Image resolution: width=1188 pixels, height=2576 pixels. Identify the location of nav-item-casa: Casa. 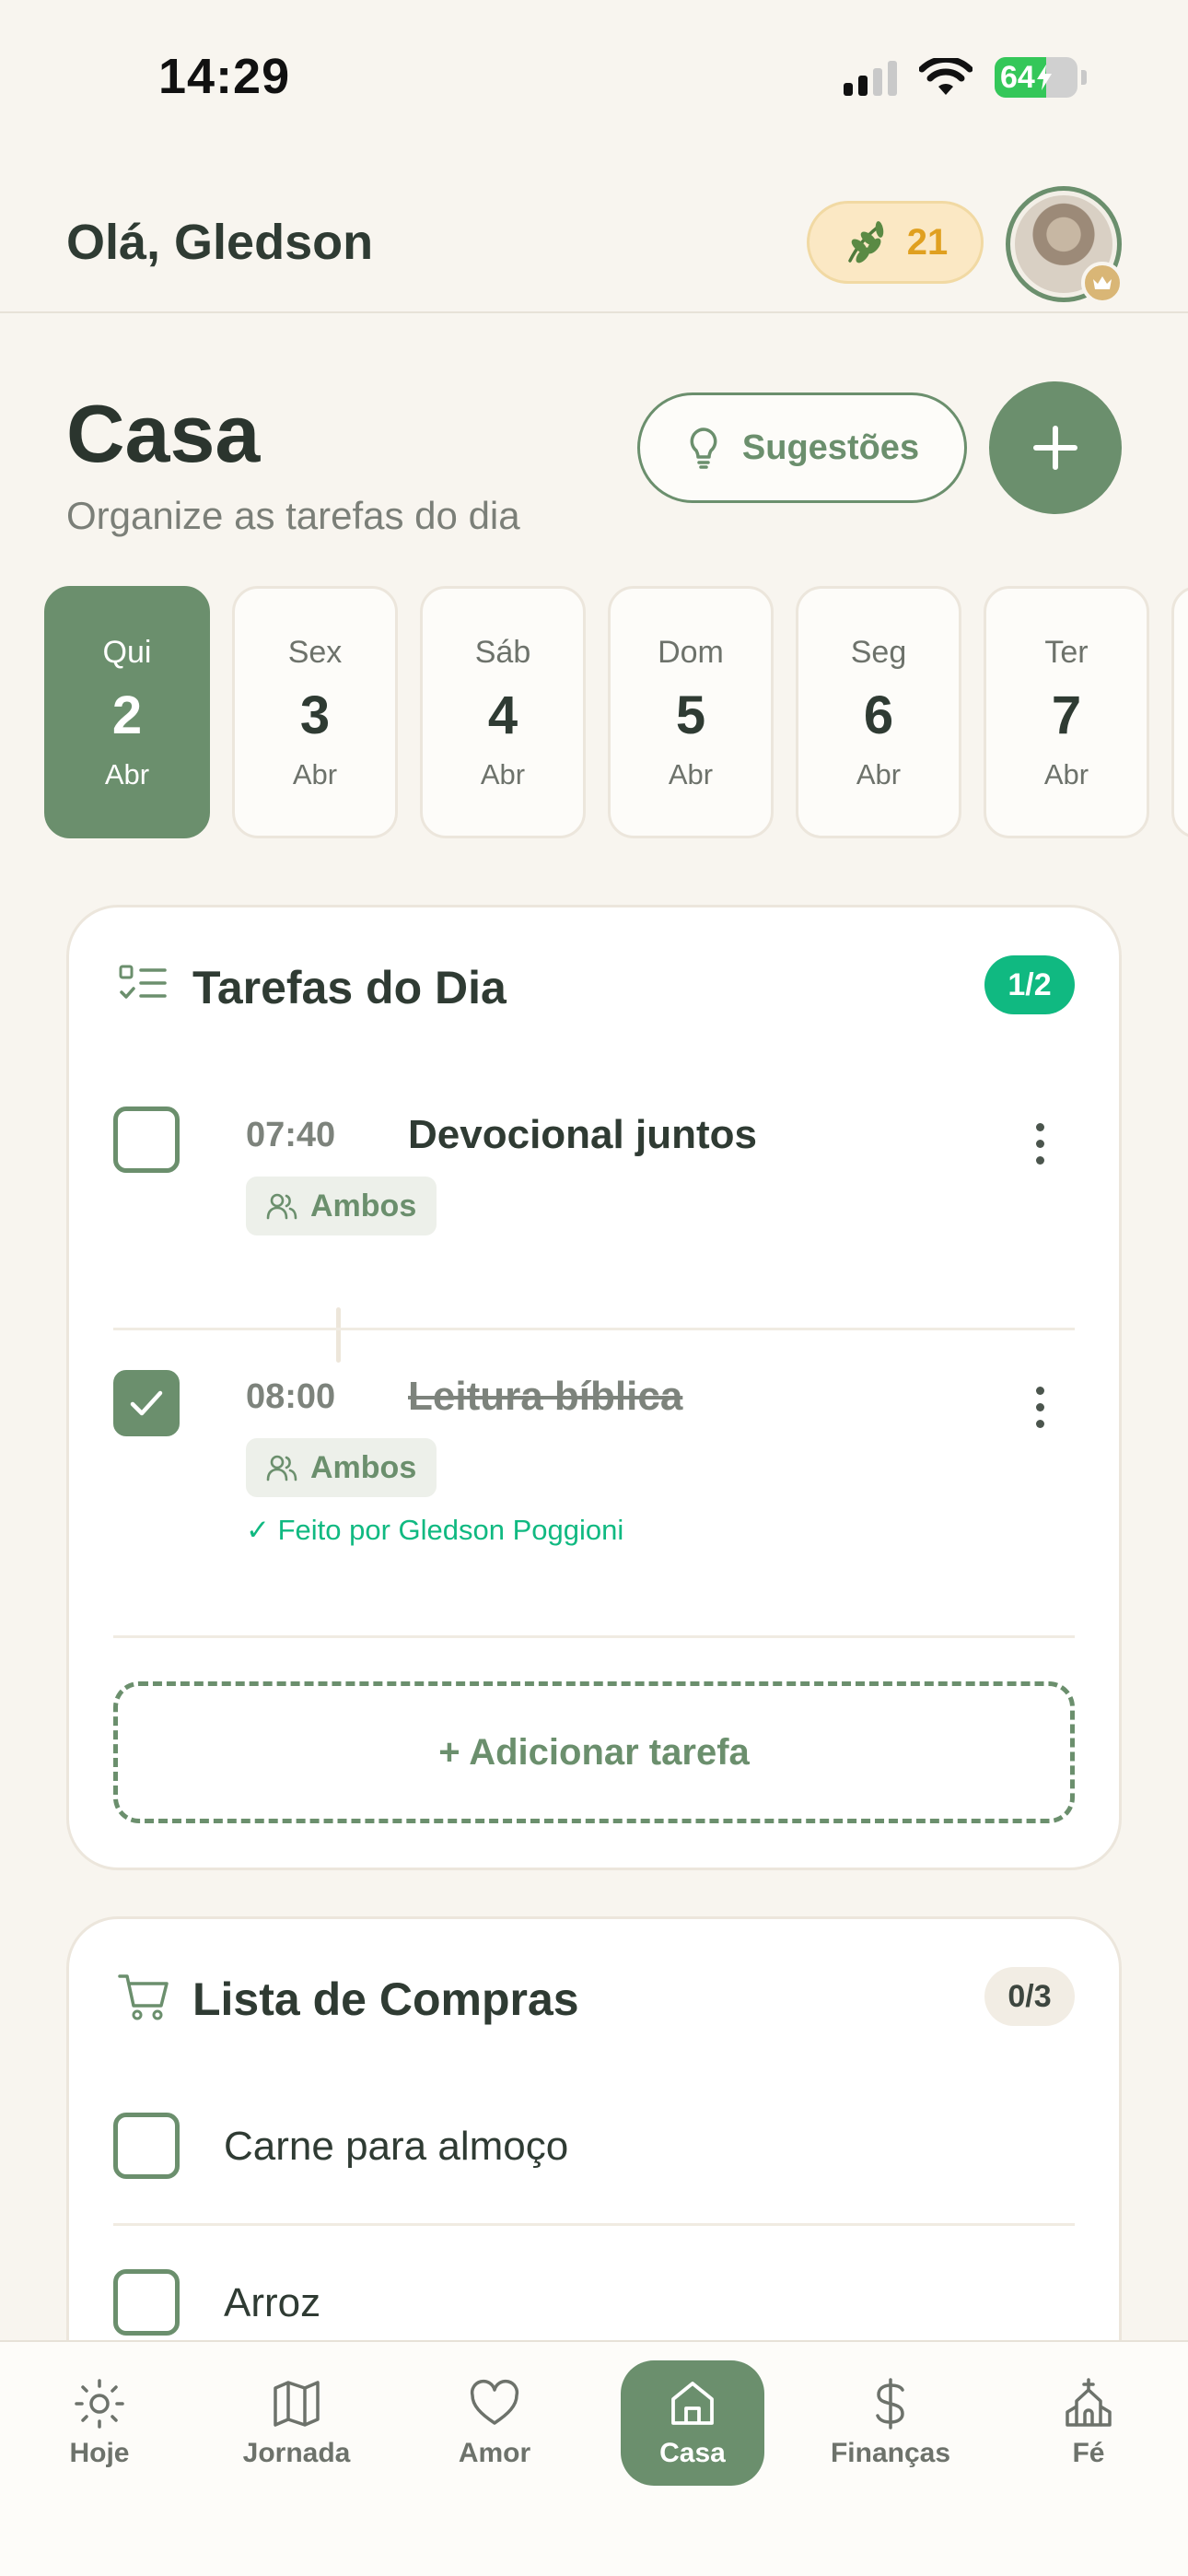
(692, 2423).